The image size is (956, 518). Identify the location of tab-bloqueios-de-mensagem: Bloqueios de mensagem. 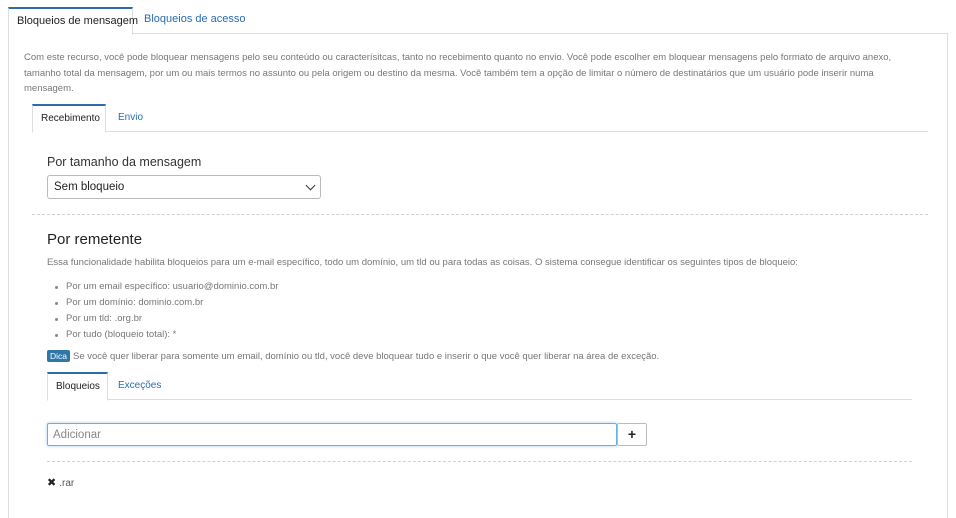
(73, 21).